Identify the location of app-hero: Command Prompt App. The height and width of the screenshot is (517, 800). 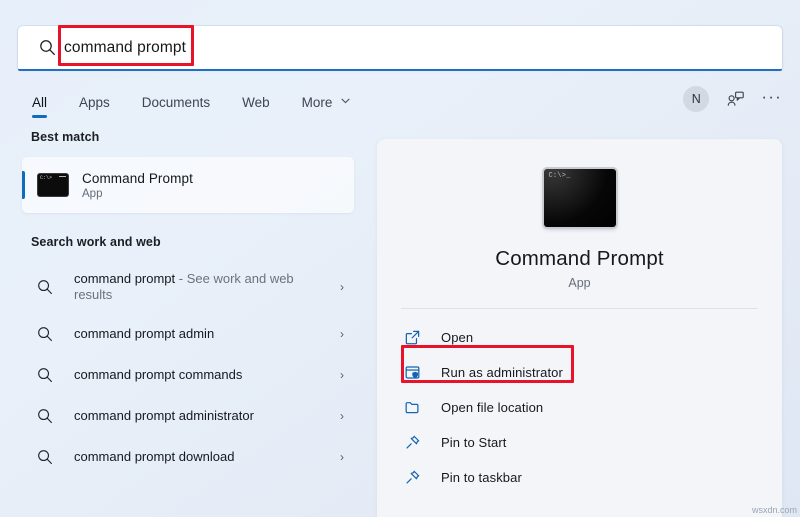
(579, 214).